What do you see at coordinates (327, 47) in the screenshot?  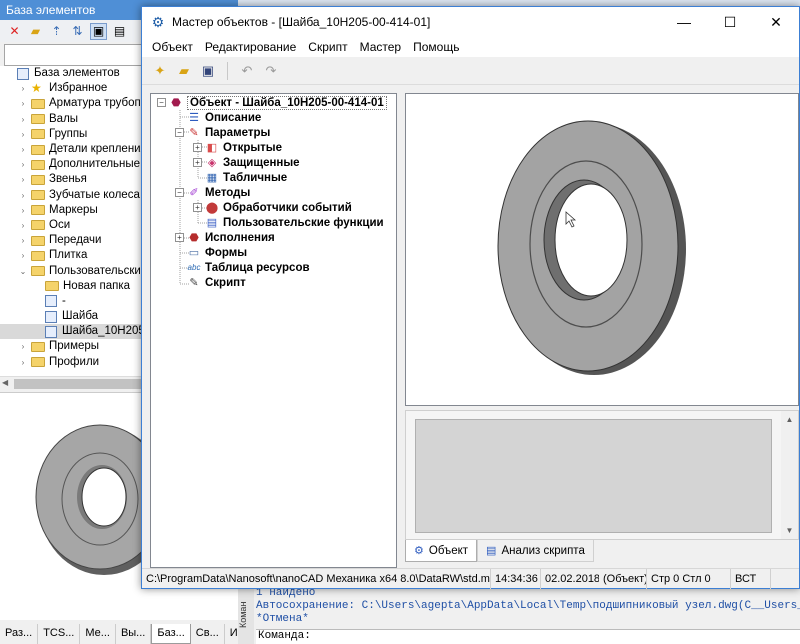 I see `menu-script: Скрипт` at bounding box center [327, 47].